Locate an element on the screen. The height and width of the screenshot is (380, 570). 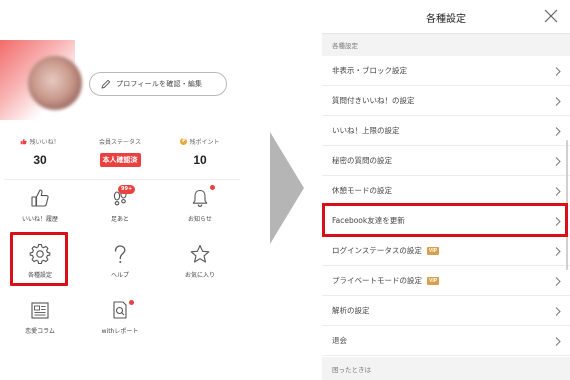
settings-row-analytics: 解析の設定 is located at coordinates (446, 311).